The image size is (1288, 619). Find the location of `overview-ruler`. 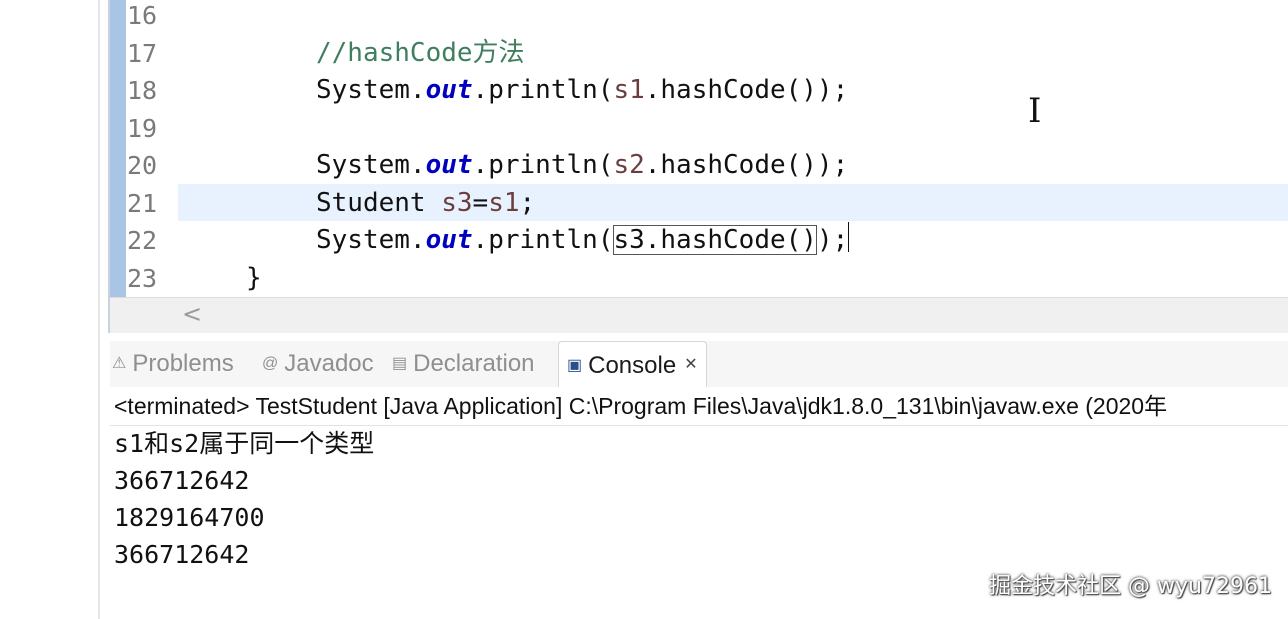

overview-ruler is located at coordinates (118, 148).